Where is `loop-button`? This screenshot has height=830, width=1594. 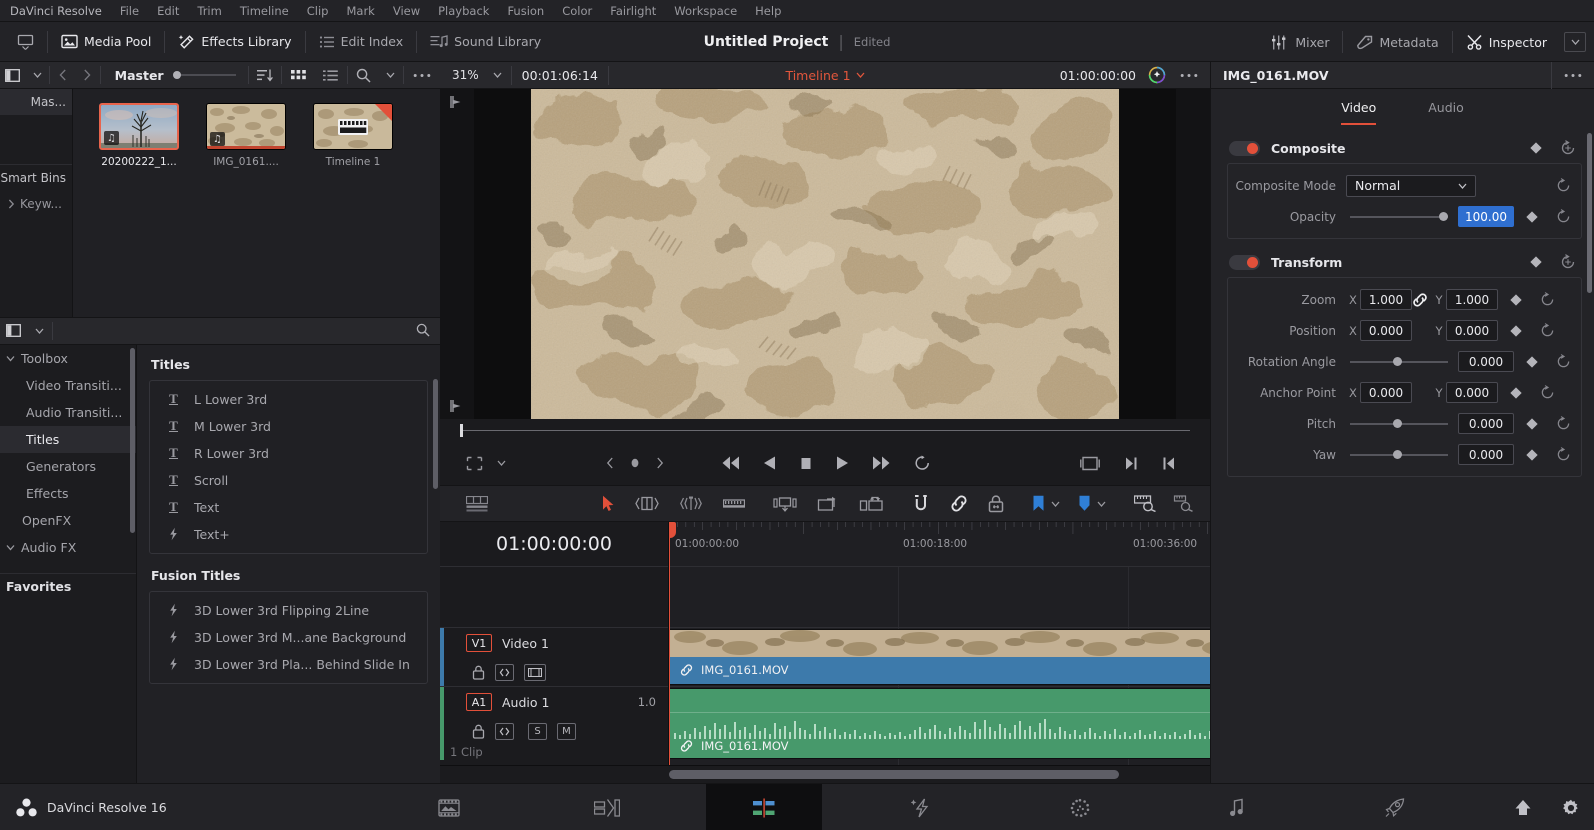
loop-button is located at coordinates (922, 463).